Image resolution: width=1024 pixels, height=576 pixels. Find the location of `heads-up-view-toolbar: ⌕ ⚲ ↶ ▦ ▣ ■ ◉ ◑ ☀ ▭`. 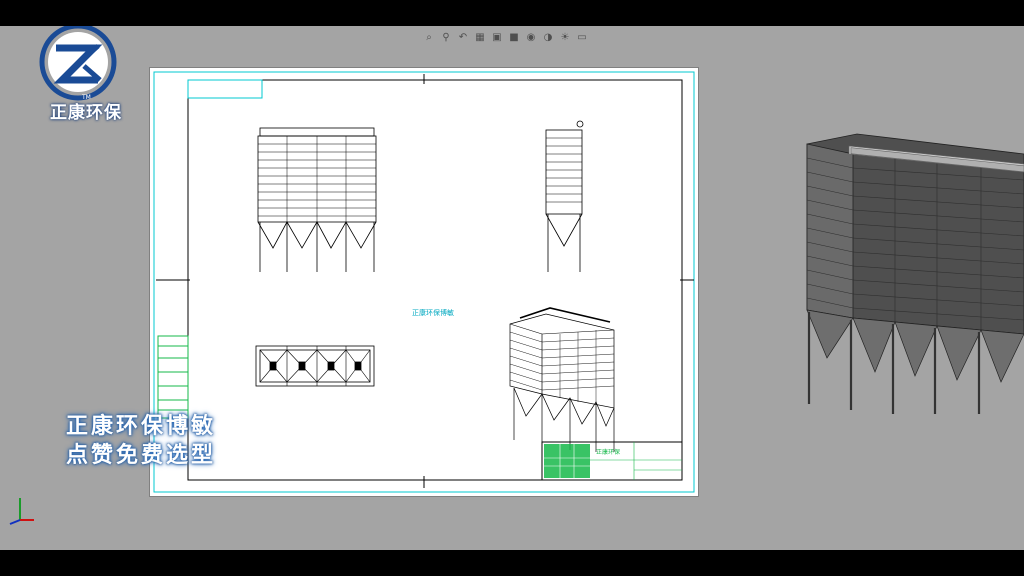

heads-up-view-toolbar: ⌕ ⚲ ↶ ▦ ▣ ■ ◉ ◑ ☀ ▭ is located at coordinates (505, 37).